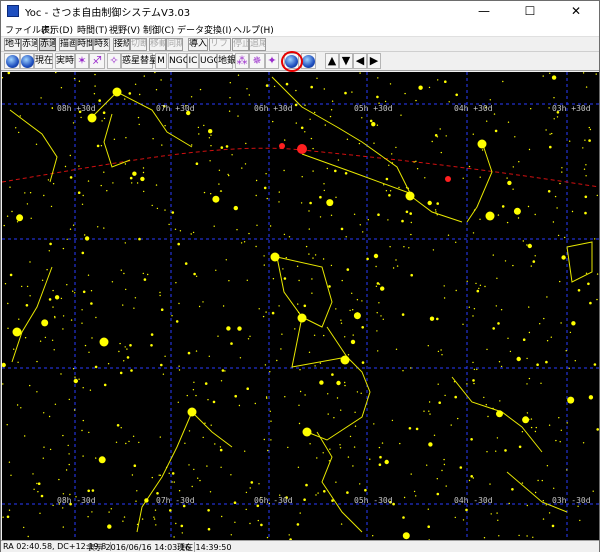 The image size is (600, 552). Describe the element at coordinates (448, 179) in the screenshot. I see `planet-distant` at that location.